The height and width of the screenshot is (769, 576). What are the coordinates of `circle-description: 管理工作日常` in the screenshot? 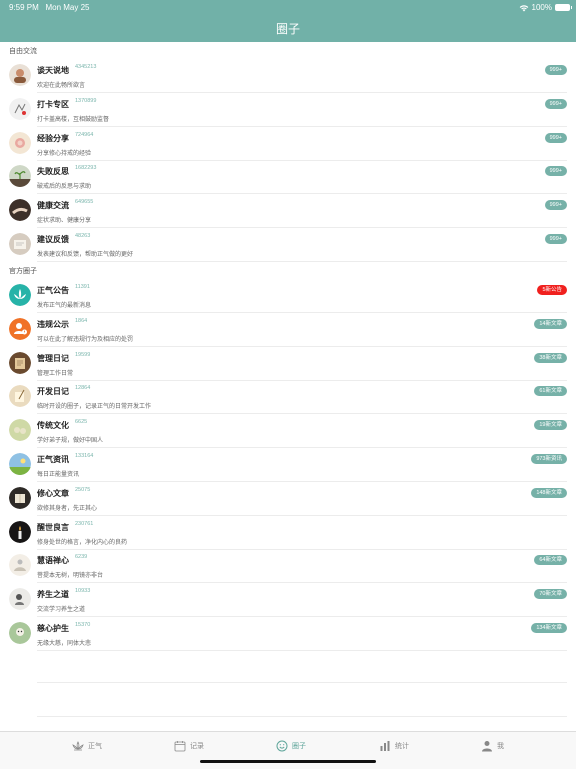 It's located at (55, 373).